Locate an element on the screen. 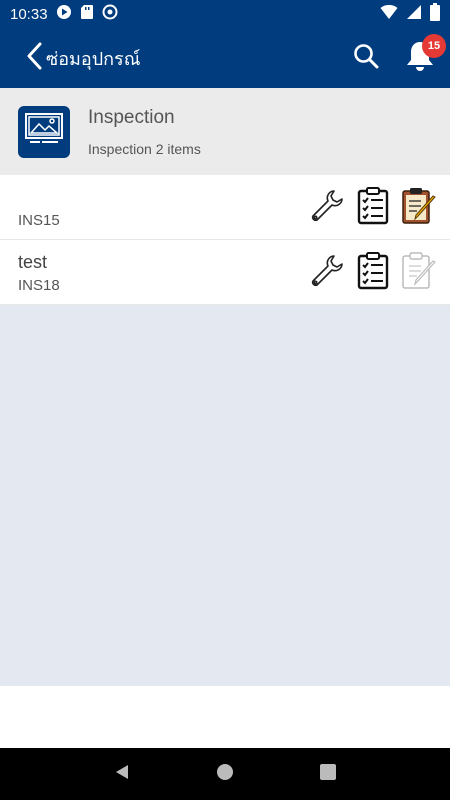  search-button is located at coordinates (366, 58).